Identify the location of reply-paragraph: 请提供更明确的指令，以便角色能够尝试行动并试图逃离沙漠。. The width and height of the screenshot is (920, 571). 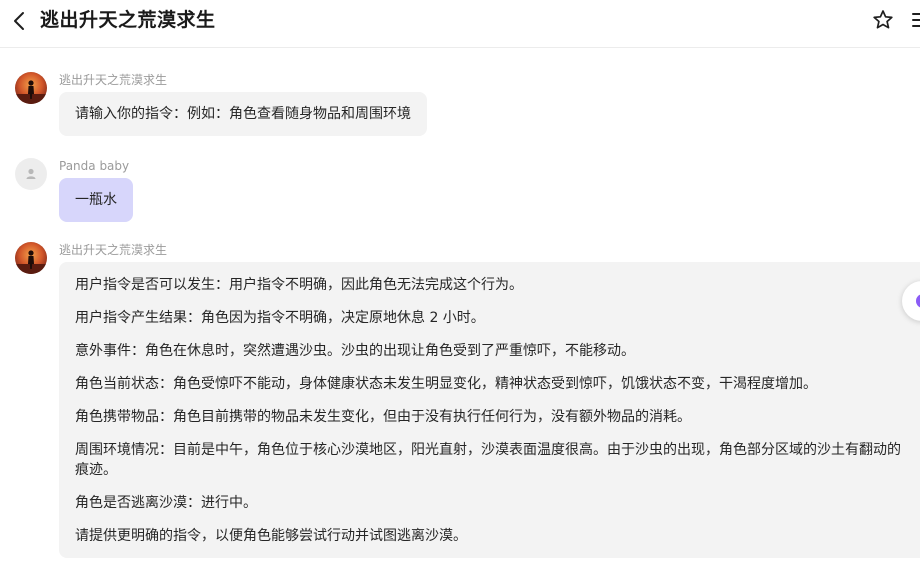
(271, 536).